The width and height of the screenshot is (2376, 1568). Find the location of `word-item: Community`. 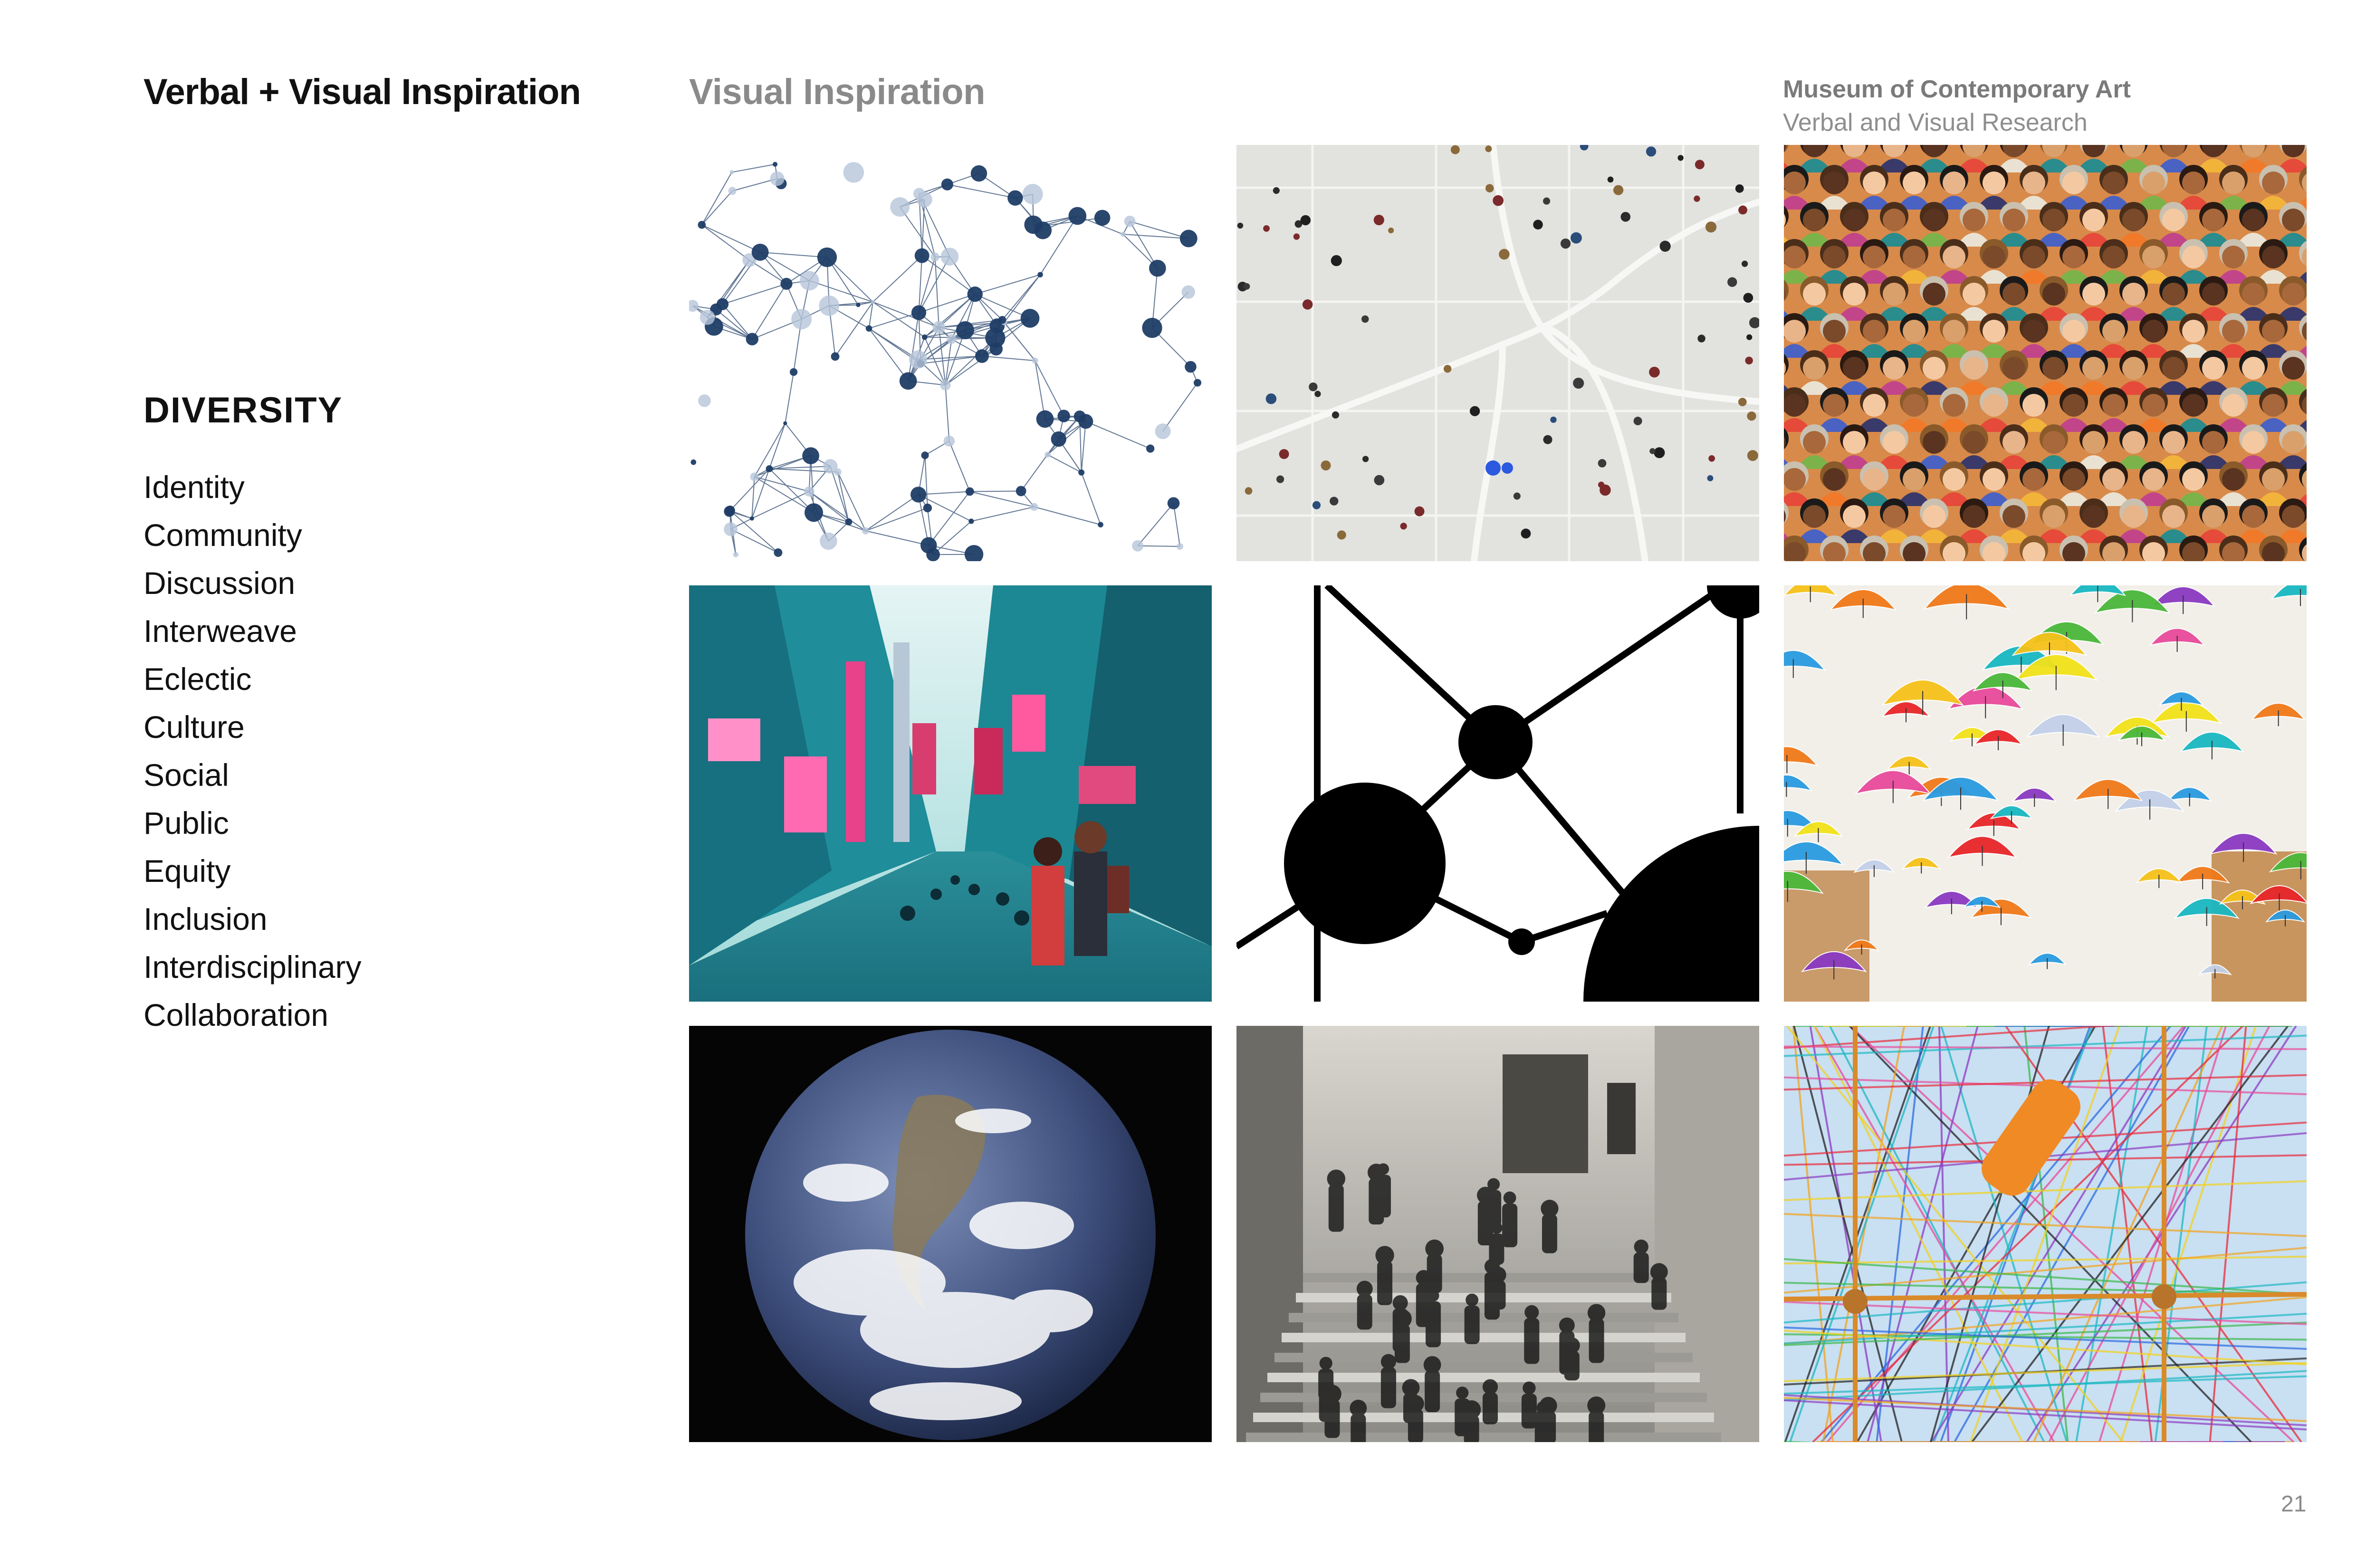

word-item: Community is located at coordinates (223, 535).